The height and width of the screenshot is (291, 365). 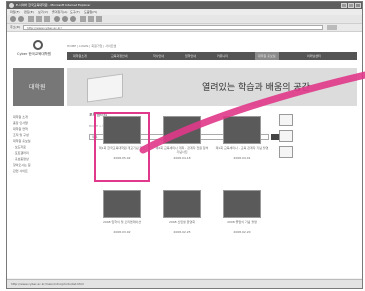 I want to click on gallery-caption: 2008 졸업식 기념 촬영, so click(x=242, y=222).